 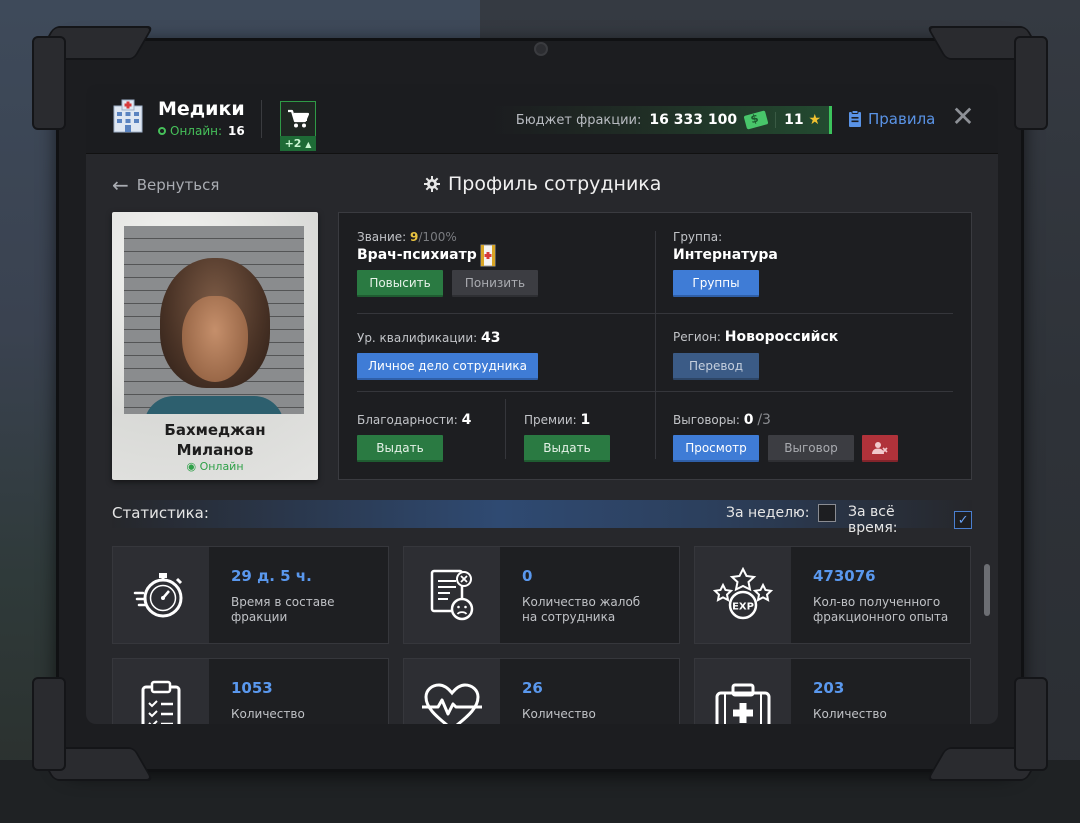 I want to click on view-reprimands-button: Просмотр, so click(x=716, y=448).